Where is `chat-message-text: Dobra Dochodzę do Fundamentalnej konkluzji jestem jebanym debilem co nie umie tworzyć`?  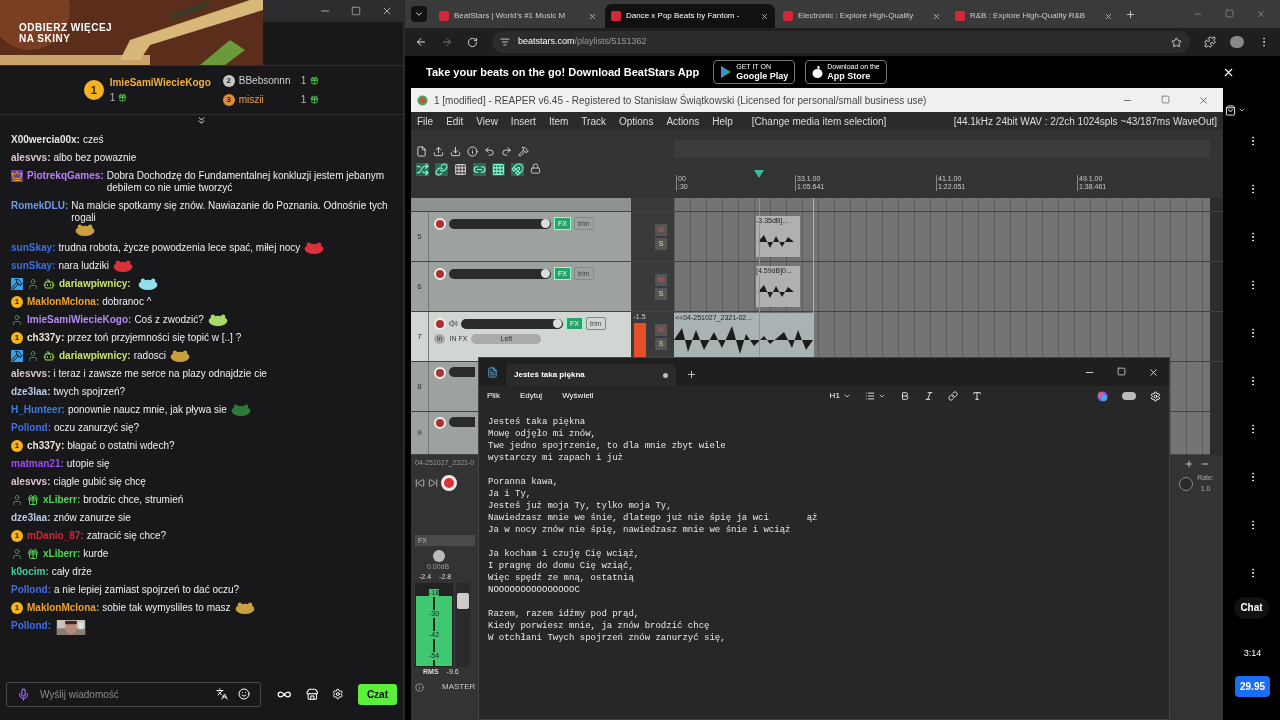 chat-message-text: Dobra Dochodzę do Fundamentalnej konkluzji jestem jebanym debilem co nie umie tworzyć is located at coordinates (246, 182).